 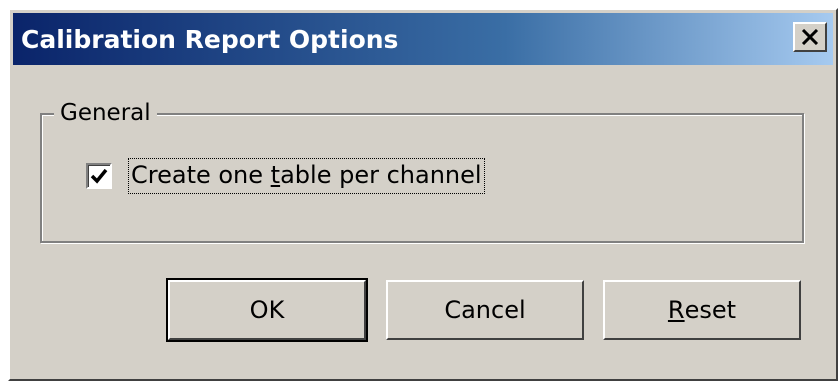 I want to click on one-table-per-channel-checkbox, so click(x=99, y=176).